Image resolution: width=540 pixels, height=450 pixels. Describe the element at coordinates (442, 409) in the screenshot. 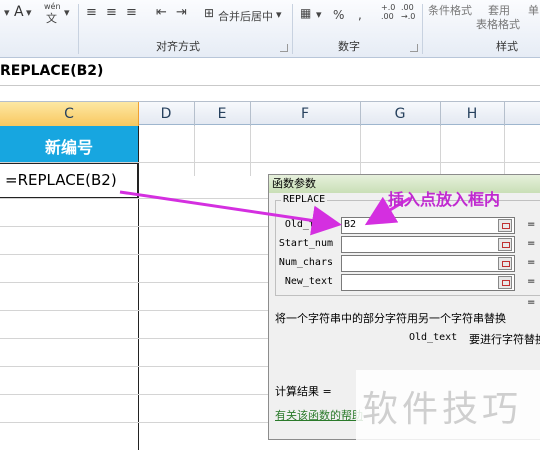

I see `watermark: 软件技巧` at that location.